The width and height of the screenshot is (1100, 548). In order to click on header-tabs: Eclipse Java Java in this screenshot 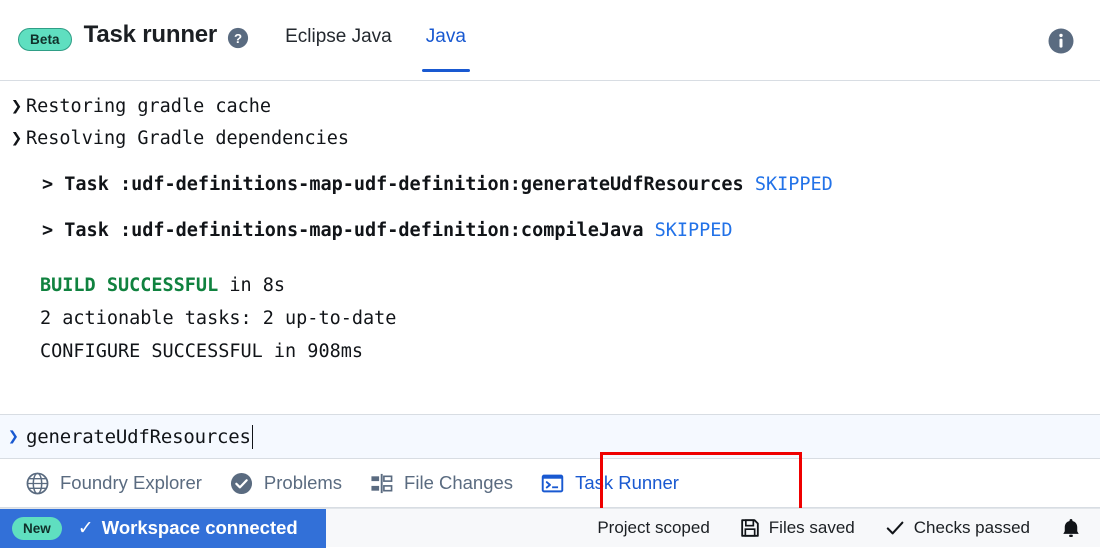, I will do `click(382, 40)`.